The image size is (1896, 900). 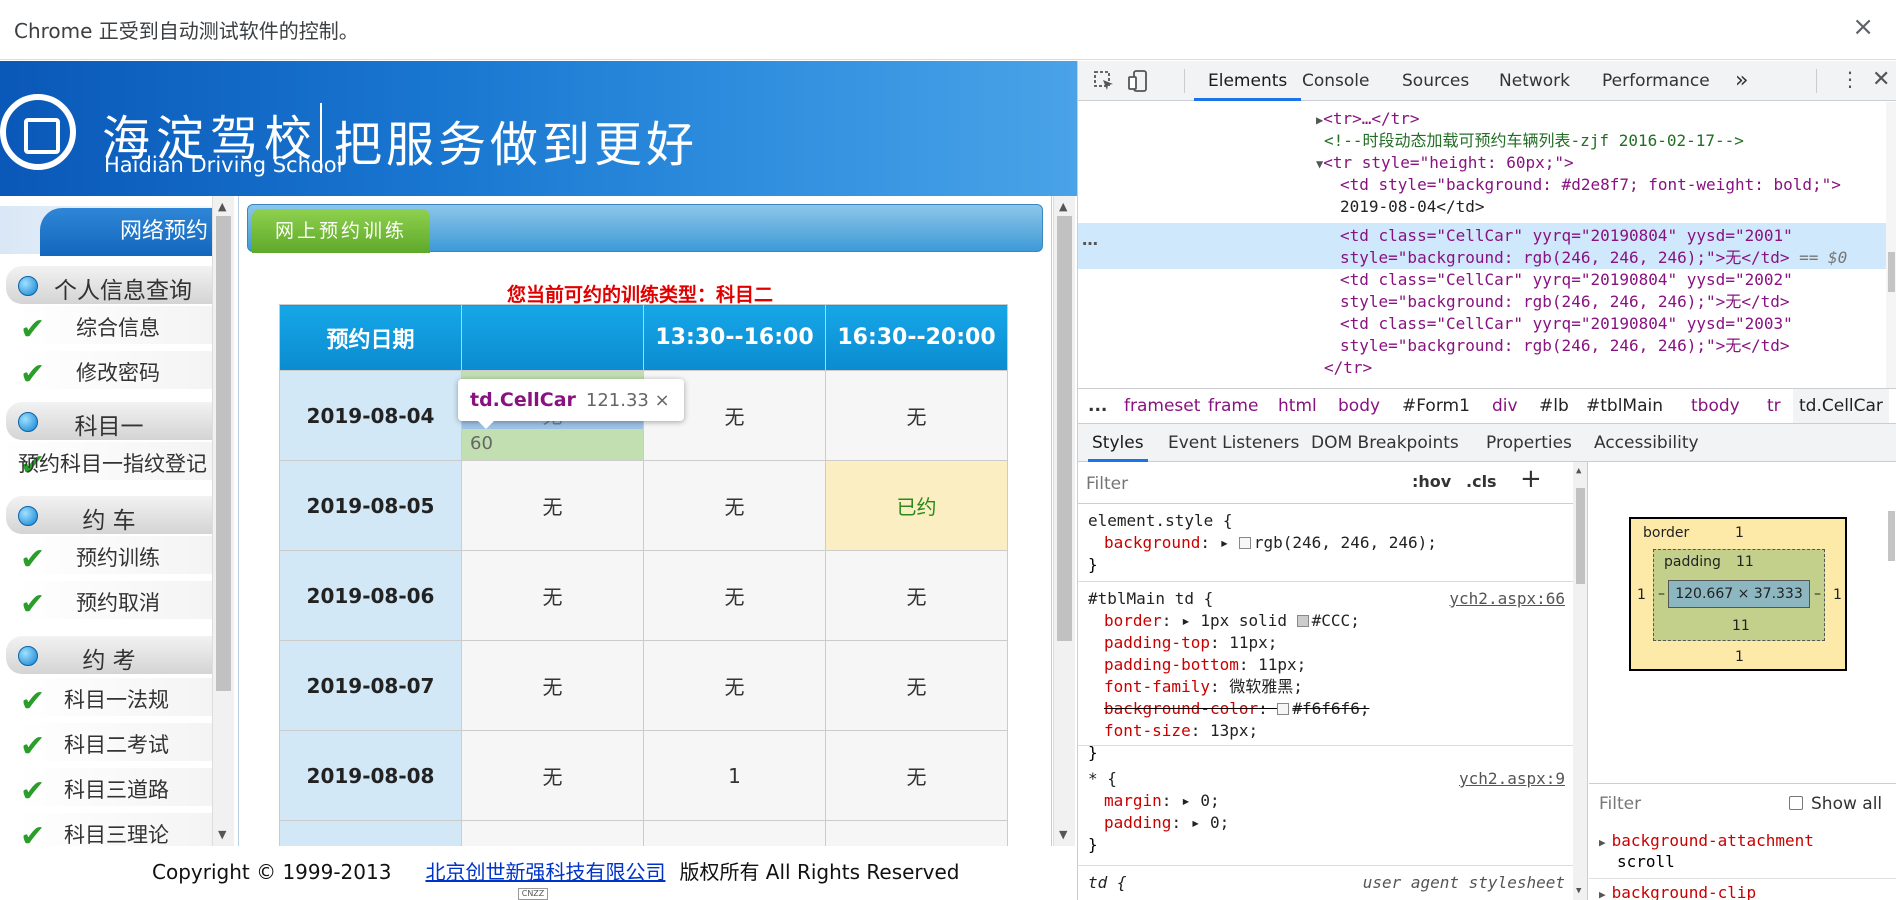 I want to click on dom-comment: <!--时段动态加载可预约车辆列表-zjf 2016-02-17-->, so click(x=1534, y=141).